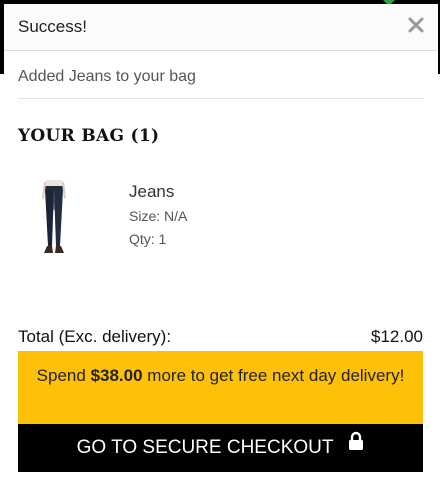  Describe the element at coordinates (54, 218) in the screenshot. I see `jeans-product-image` at that location.